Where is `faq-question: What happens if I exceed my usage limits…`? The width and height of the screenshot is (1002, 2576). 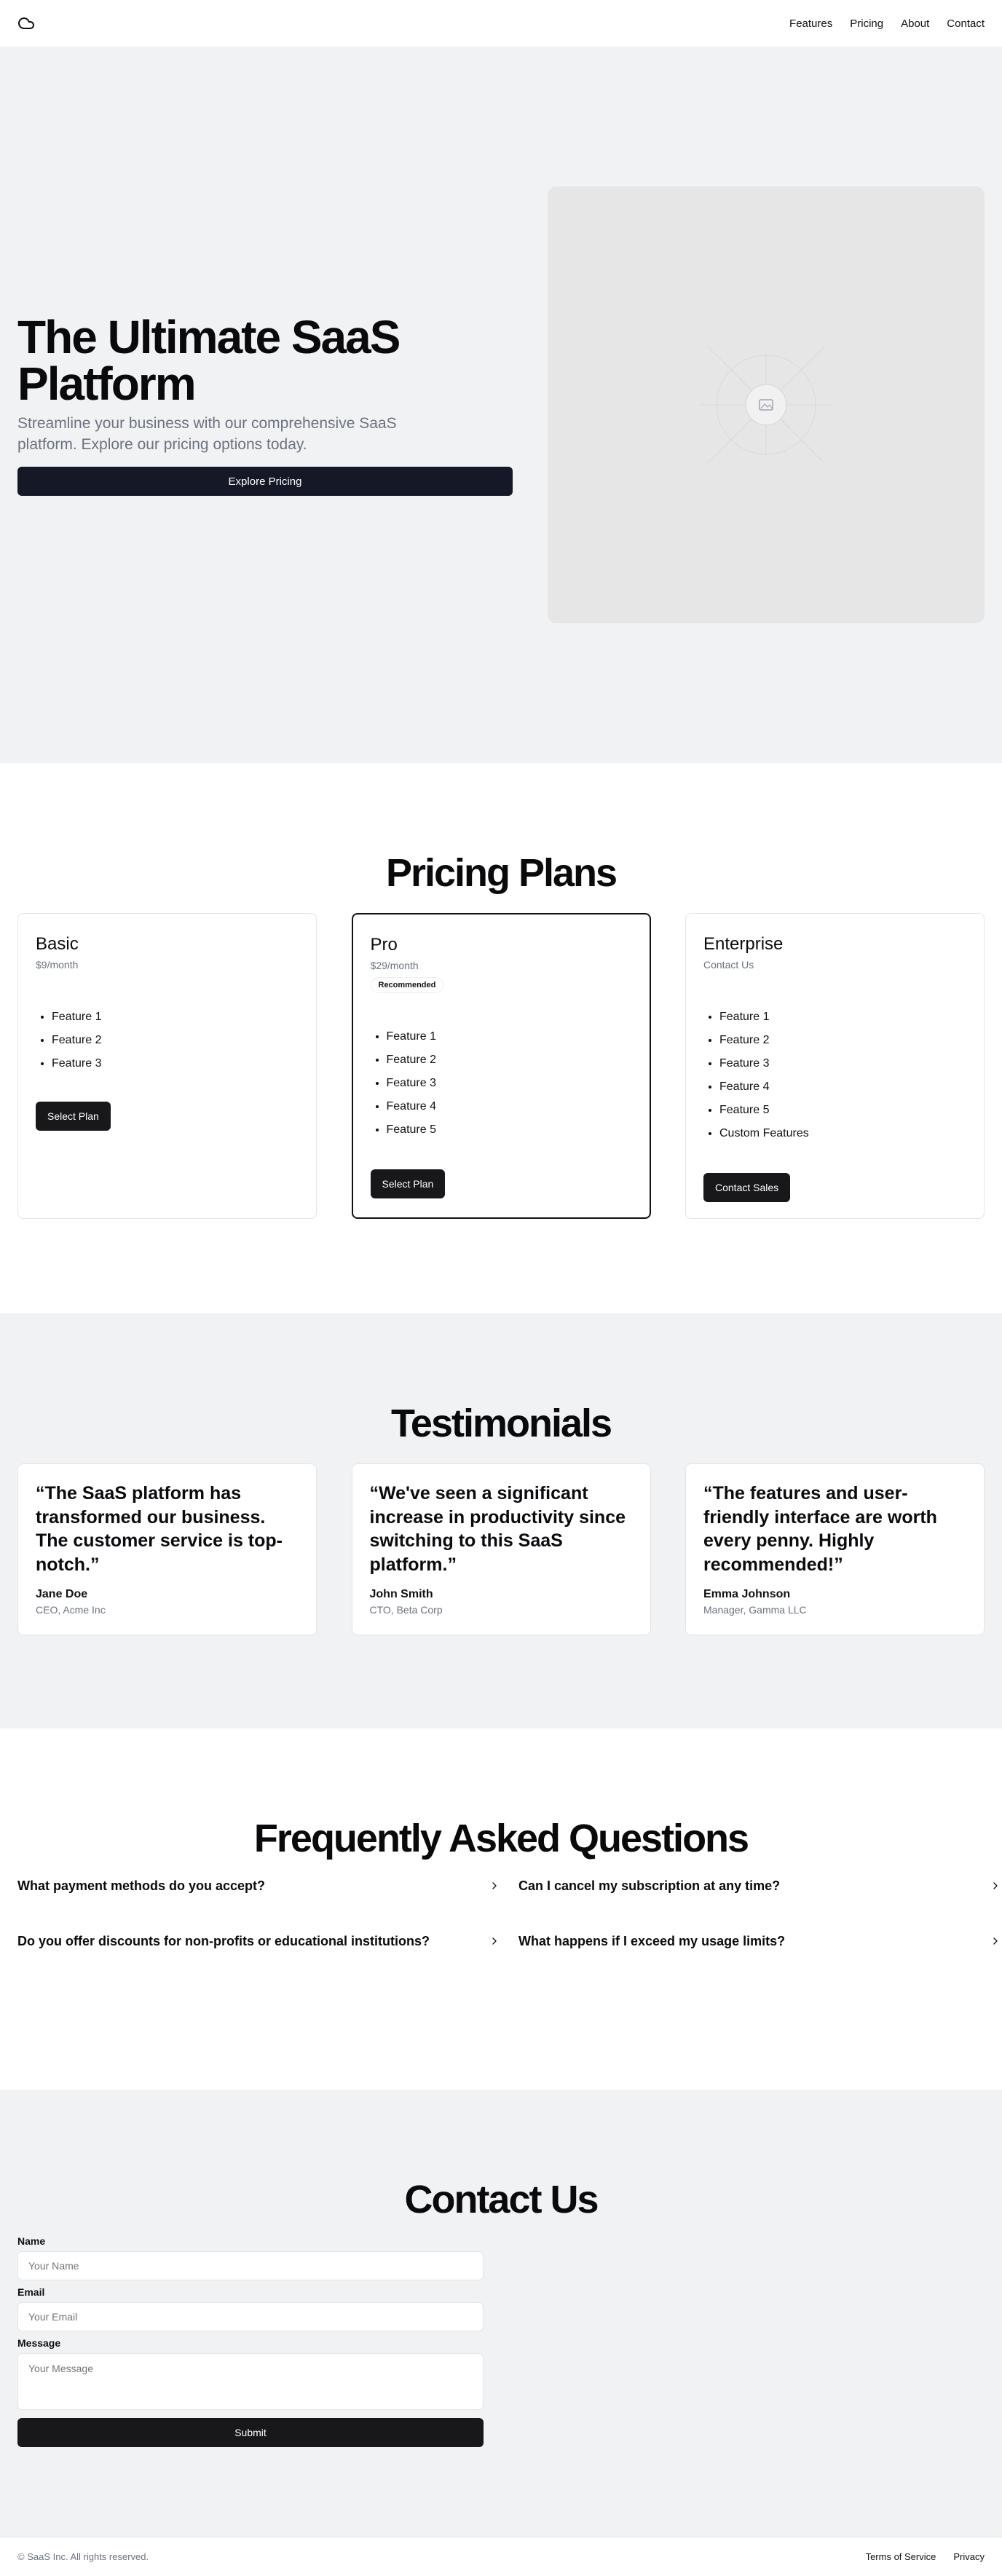 faq-question: What happens if I exceed my usage limits… is located at coordinates (652, 1941).